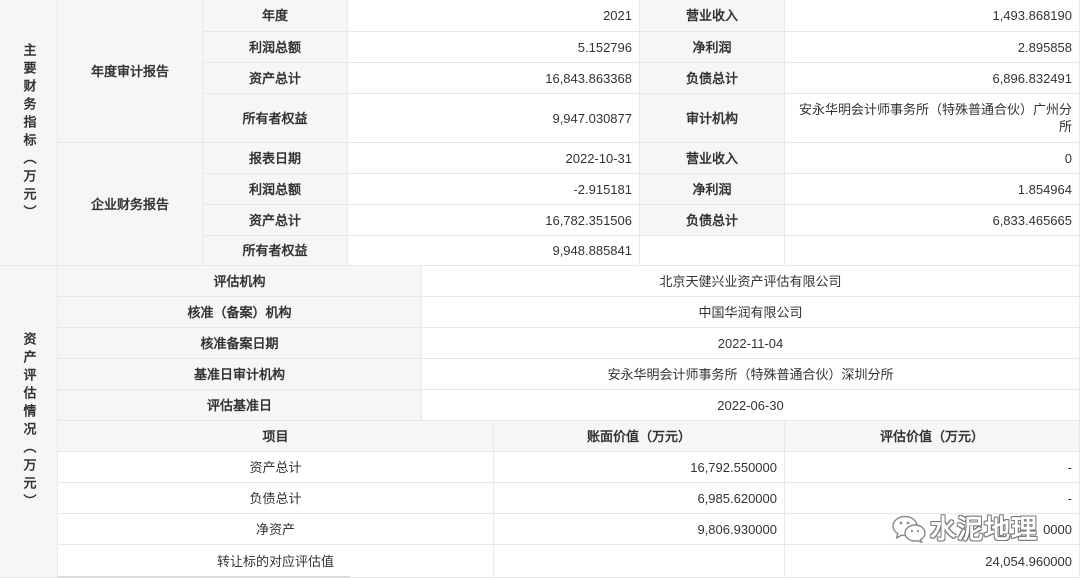 This screenshot has height=578, width=1080. Describe the element at coordinates (275, 16) in the screenshot. I see `annual-audit-year-label: 年度` at that location.